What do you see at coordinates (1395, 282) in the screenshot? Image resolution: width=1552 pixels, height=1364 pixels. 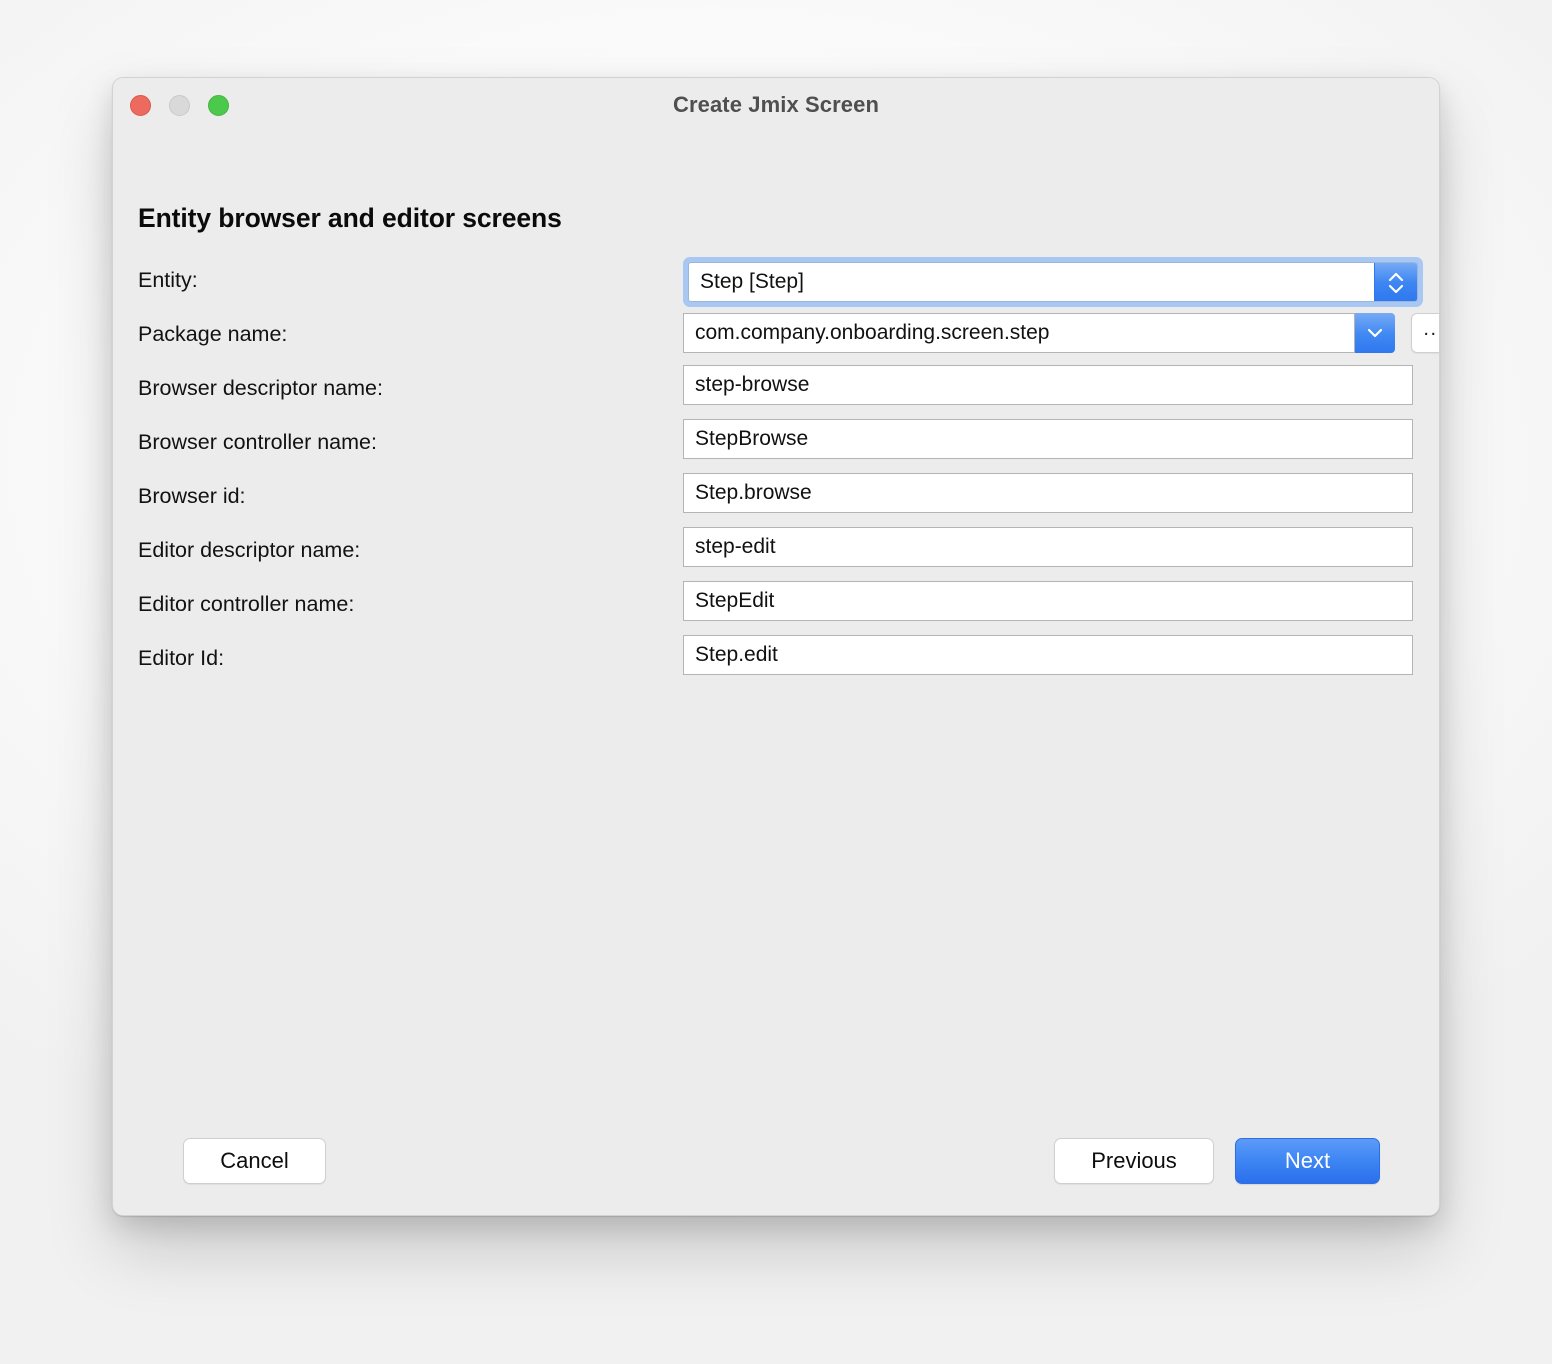 I see `chevron-up-down-icon` at bounding box center [1395, 282].